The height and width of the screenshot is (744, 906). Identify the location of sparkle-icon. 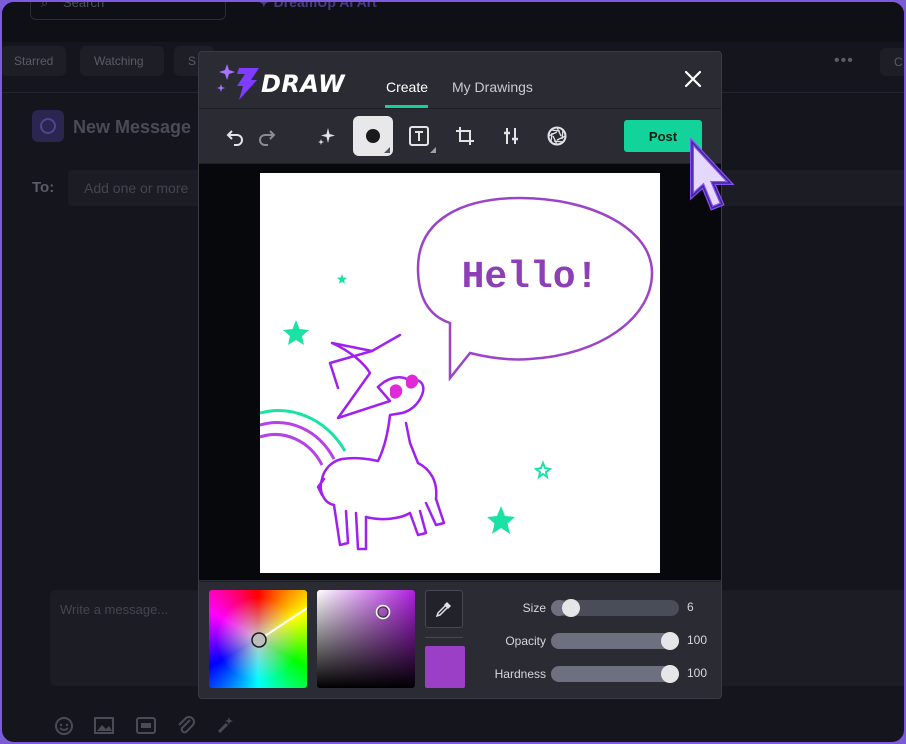
(326, 136).